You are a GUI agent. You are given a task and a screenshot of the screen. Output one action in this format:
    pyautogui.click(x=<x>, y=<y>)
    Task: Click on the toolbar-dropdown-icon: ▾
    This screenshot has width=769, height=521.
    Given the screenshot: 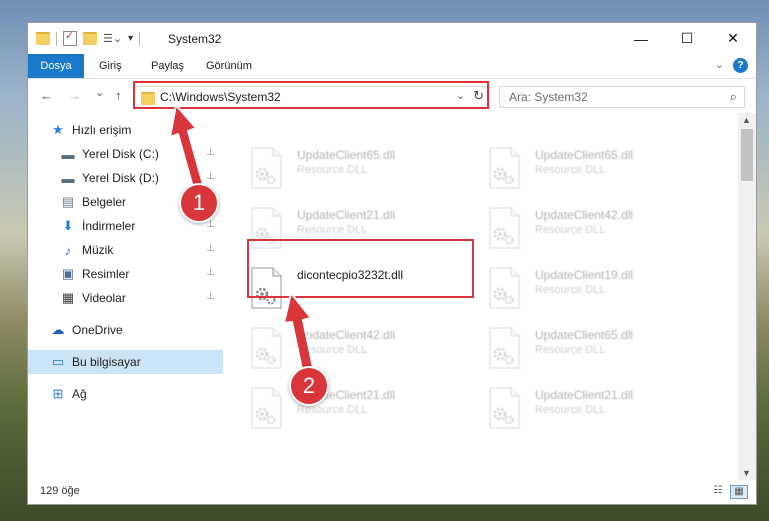 What is the action you would take?
    pyautogui.click(x=130, y=38)
    